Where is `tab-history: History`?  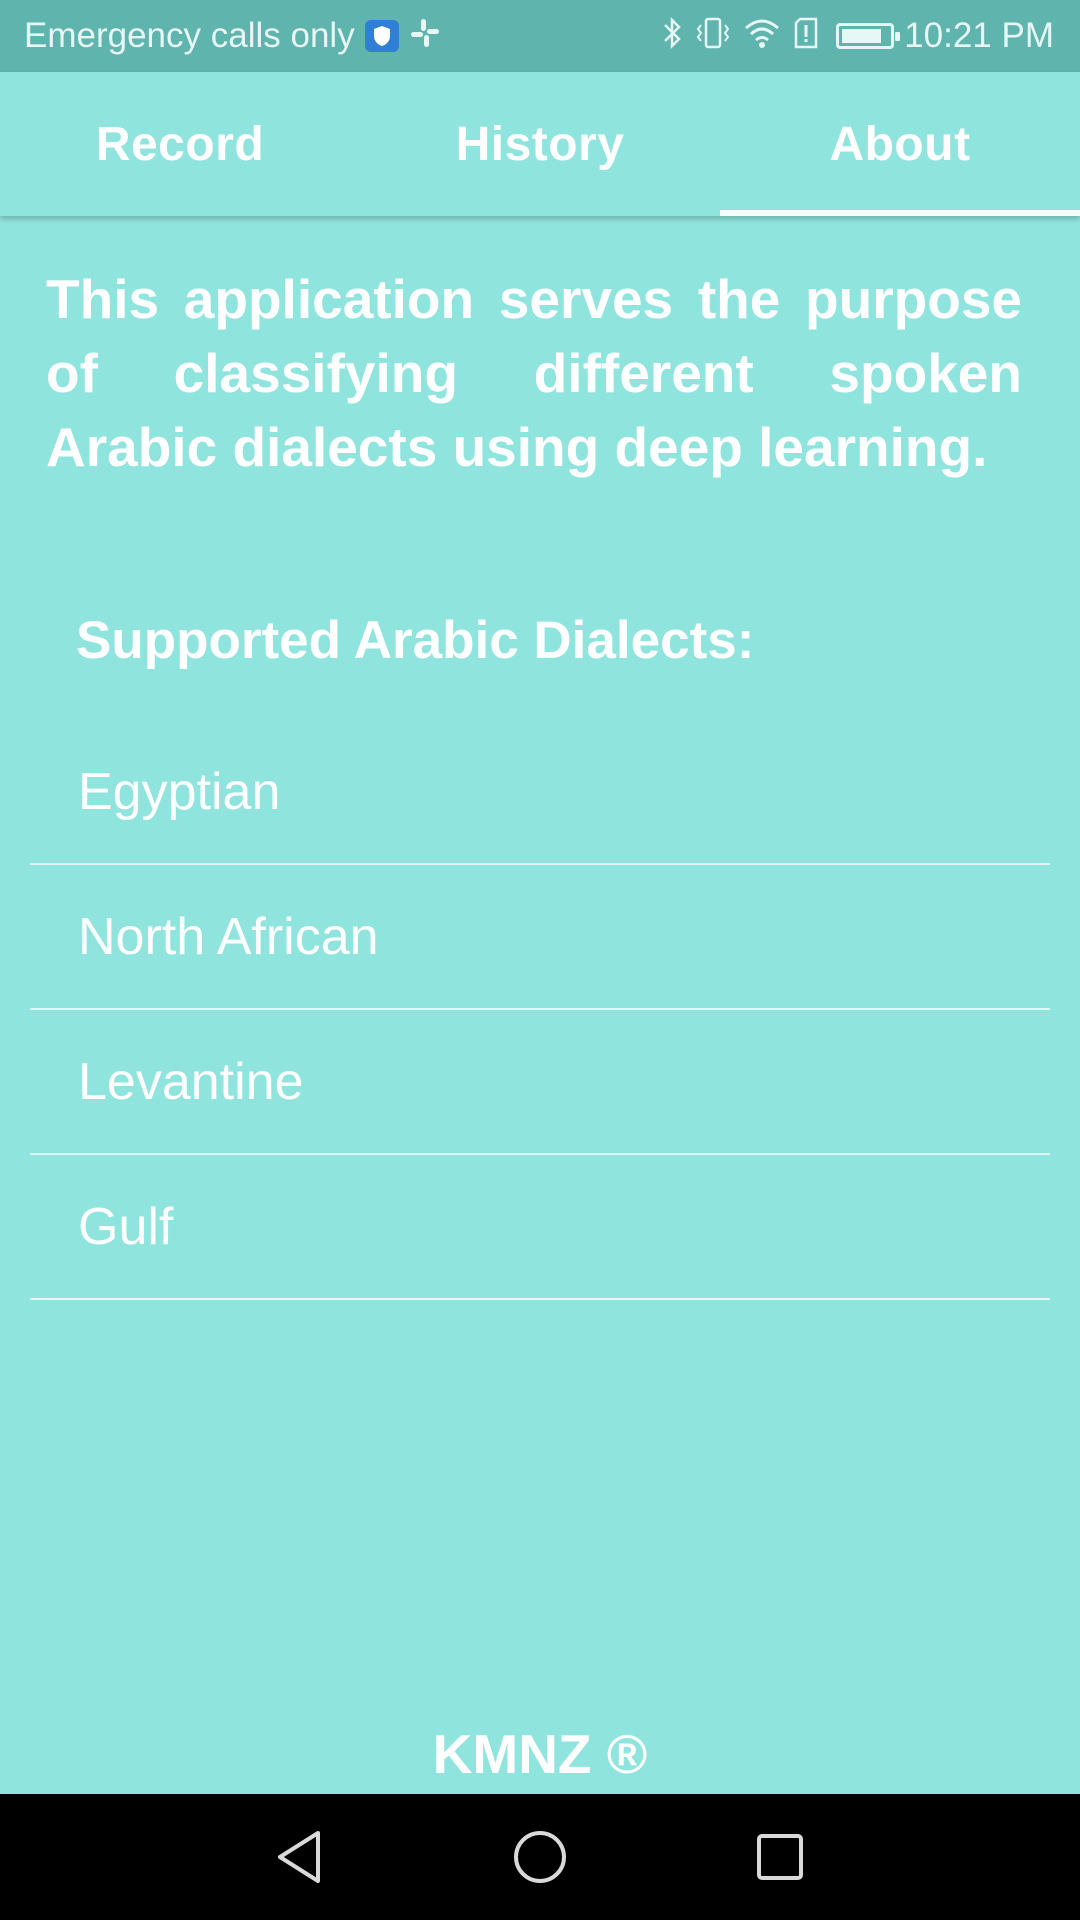 tab-history: History is located at coordinates (540, 144).